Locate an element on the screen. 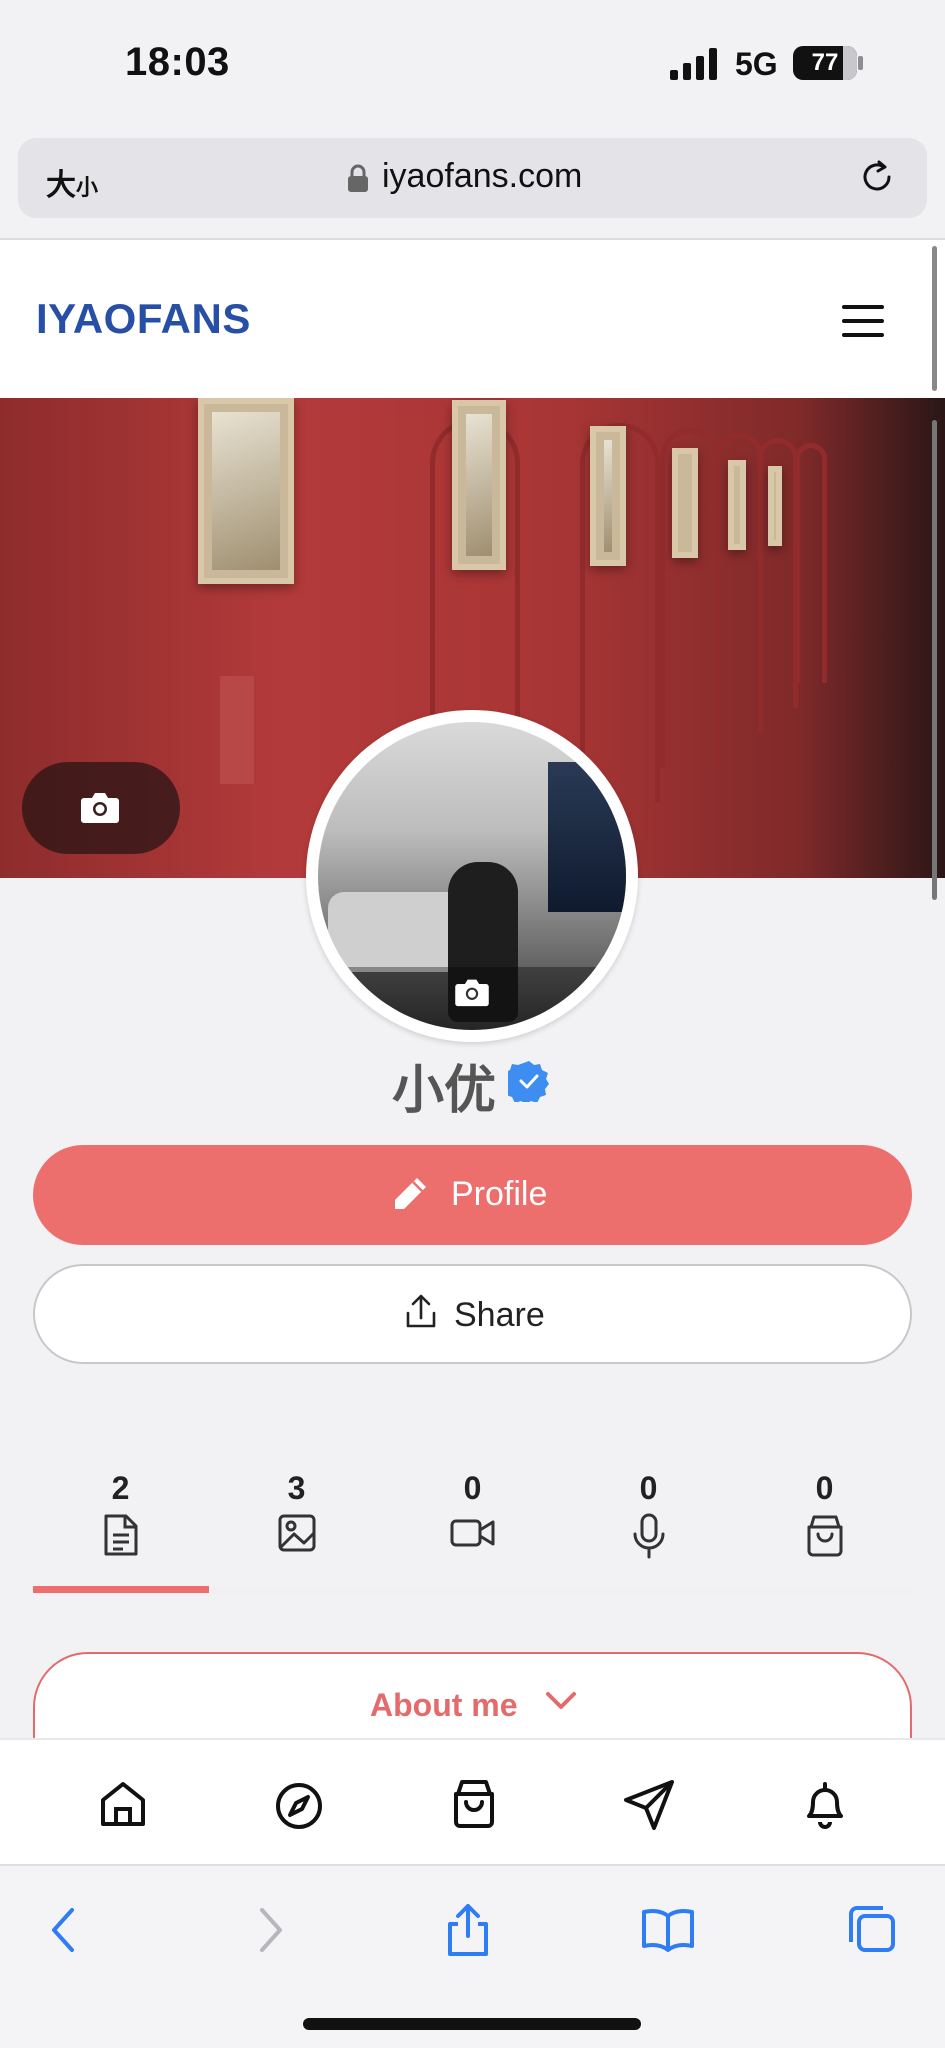  video-icon is located at coordinates (472, 1533).